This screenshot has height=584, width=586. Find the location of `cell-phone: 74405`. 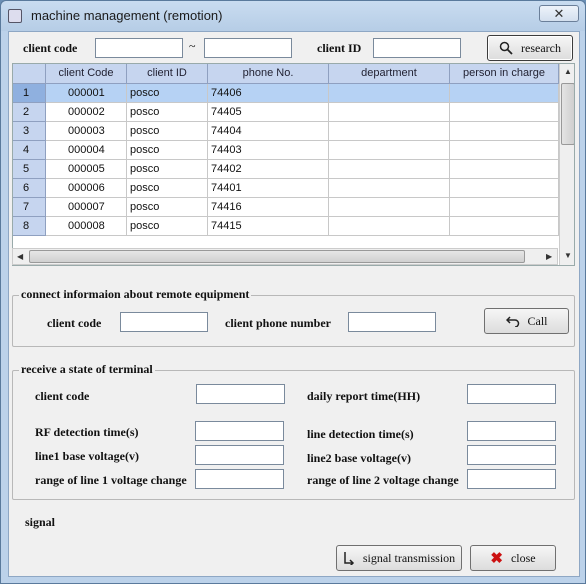

cell-phone: 74405 is located at coordinates (268, 112).